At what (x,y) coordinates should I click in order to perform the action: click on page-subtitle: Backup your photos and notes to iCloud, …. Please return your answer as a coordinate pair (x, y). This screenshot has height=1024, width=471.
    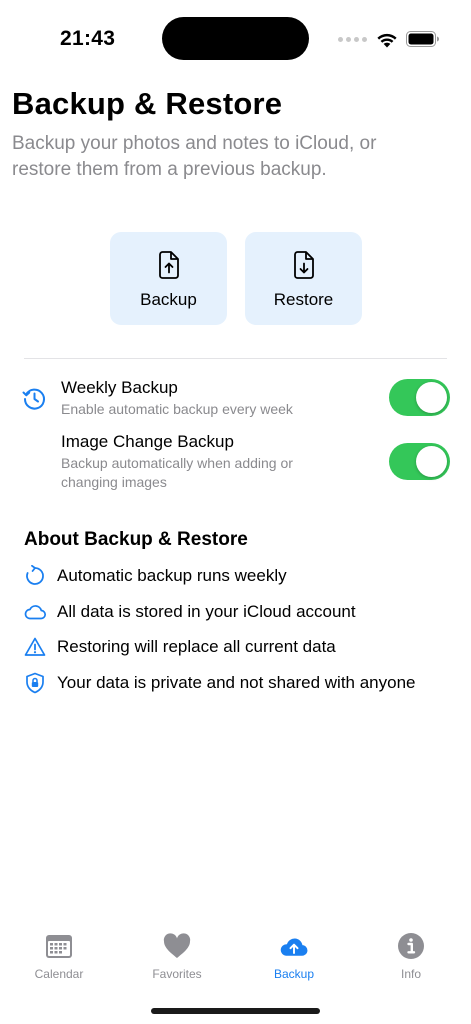
    Looking at the image, I should click on (194, 156).